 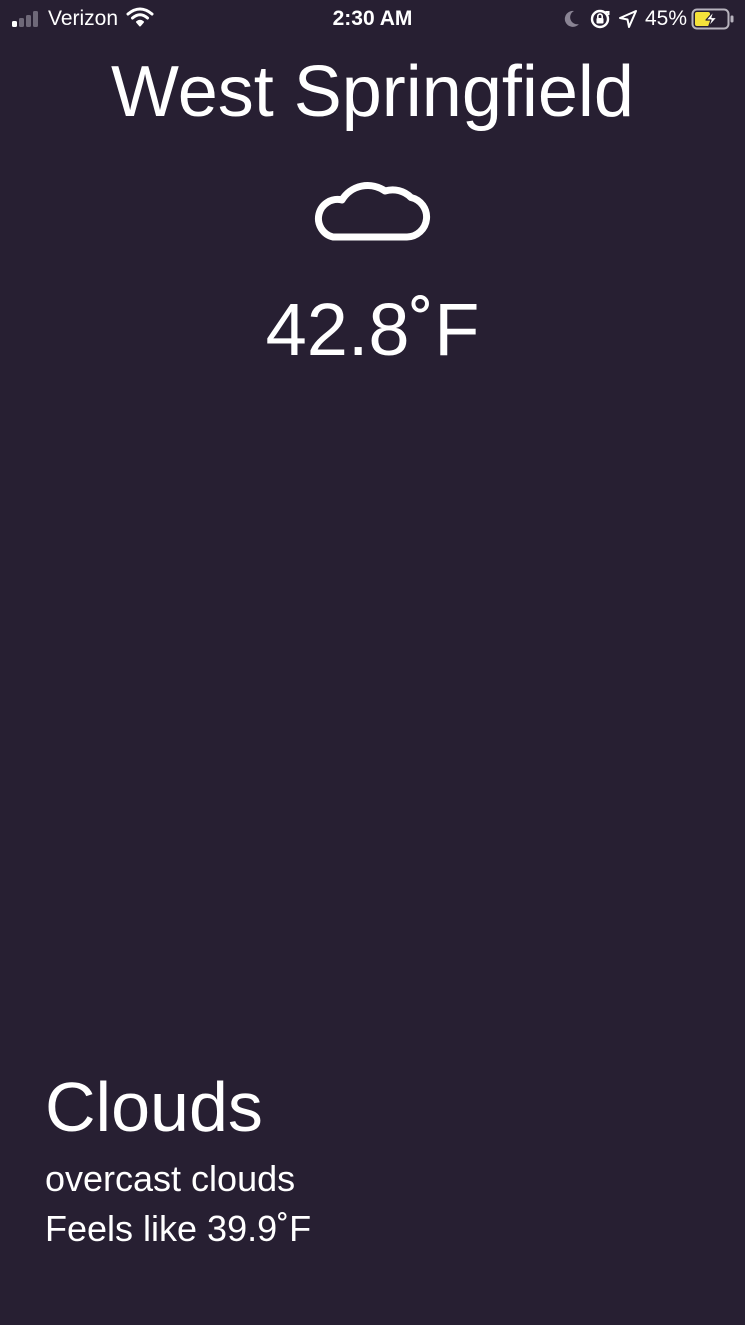 What do you see at coordinates (572, 19) in the screenshot?
I see `moon-icon` at bounding box center [572, 19].